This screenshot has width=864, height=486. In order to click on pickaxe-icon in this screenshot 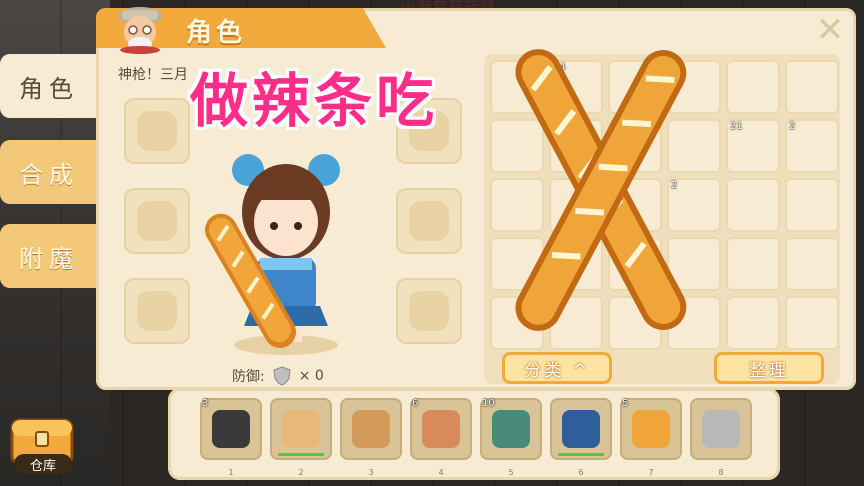, I will do `click(371, 429)`.